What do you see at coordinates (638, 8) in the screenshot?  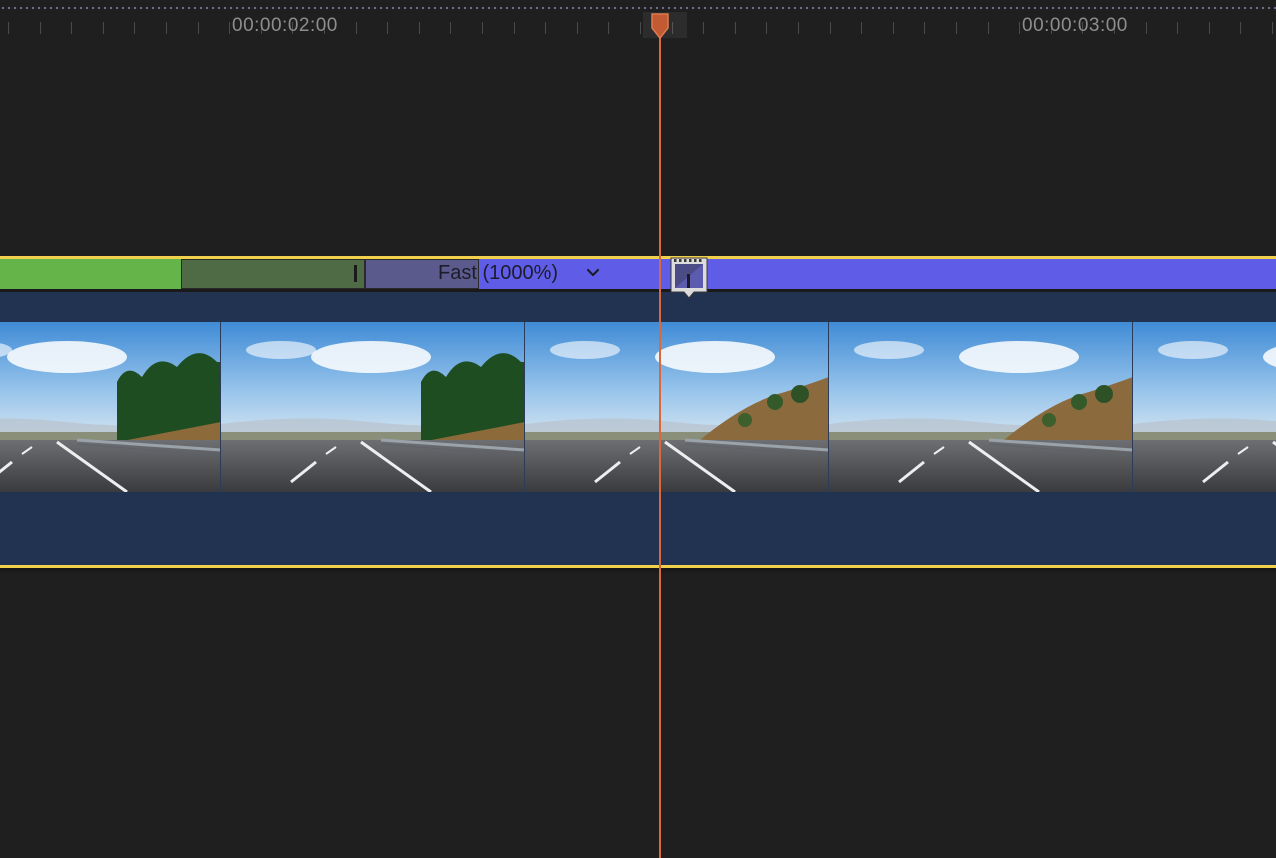 I see `ruler-dots` at bounding box center [638, 8].